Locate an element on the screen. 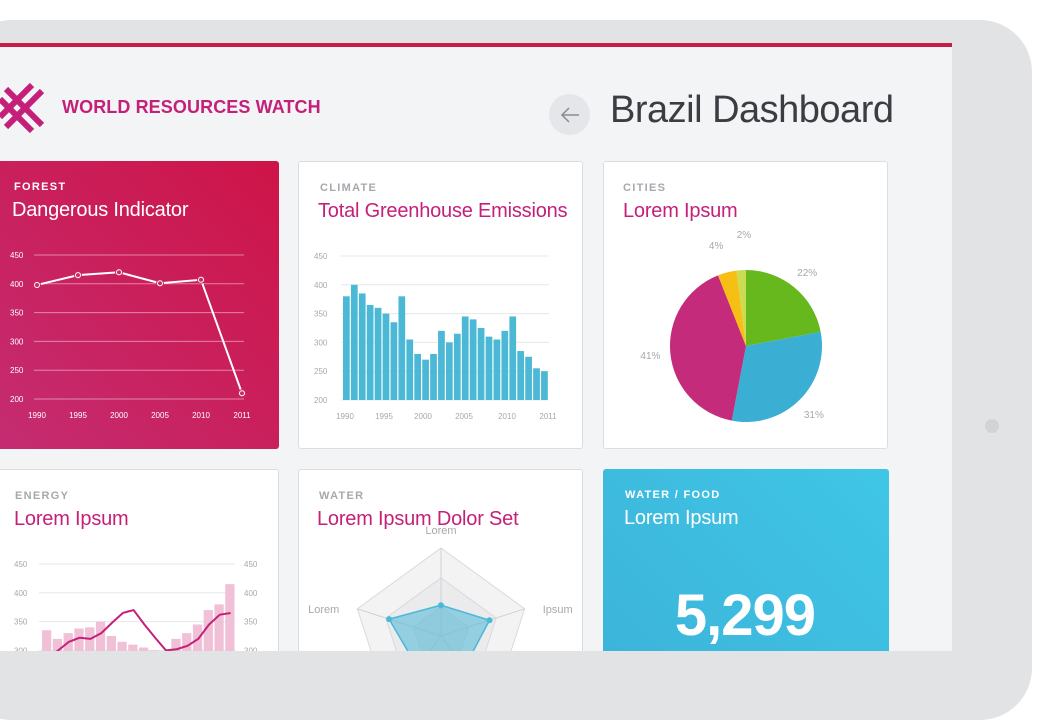 The width and height of the screenshot is (1051, 720). back-button is located at coordinates (569, 114).